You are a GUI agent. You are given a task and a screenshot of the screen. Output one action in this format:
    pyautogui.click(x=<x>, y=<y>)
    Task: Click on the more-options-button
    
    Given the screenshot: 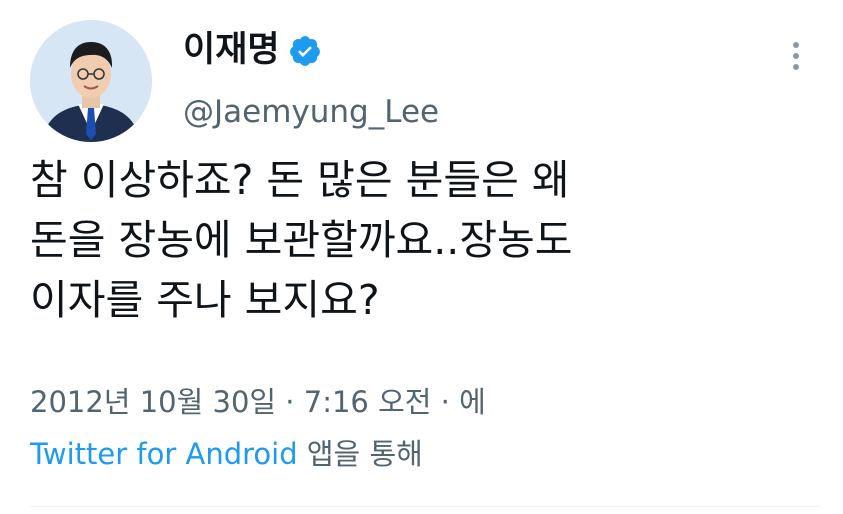 What is the action you would take?
    pyautogui.click(x=796, y=56)
    